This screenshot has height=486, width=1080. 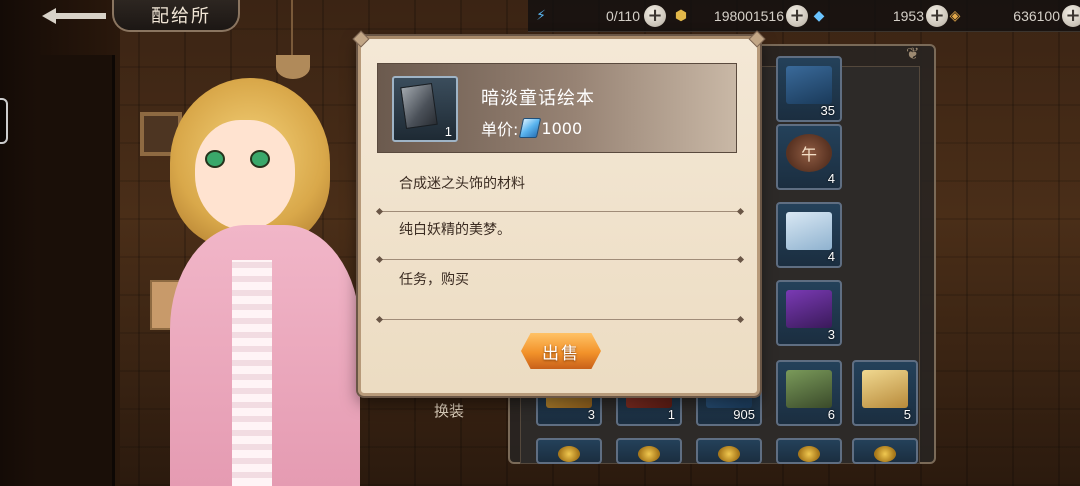 I want to click on header-left: 配给所, so click(x=120, y=17).